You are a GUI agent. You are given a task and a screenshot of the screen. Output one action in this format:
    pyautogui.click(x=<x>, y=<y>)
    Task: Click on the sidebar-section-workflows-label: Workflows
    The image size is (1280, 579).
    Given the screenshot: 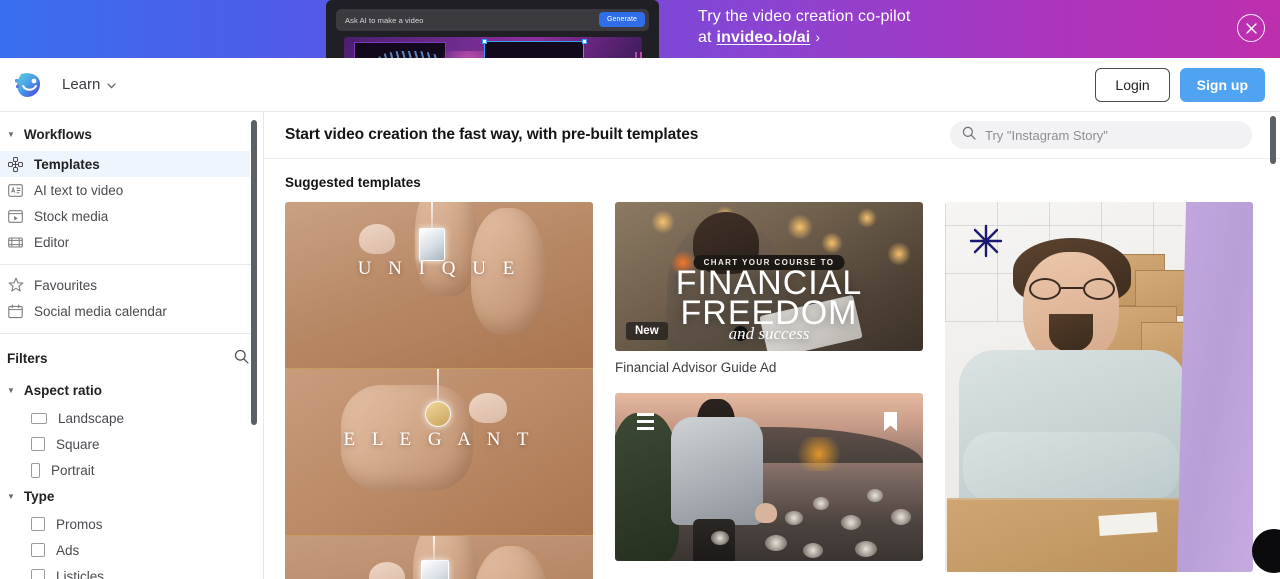 What is the action you would take?
    pyautogui.click(x=57, y=134)
    